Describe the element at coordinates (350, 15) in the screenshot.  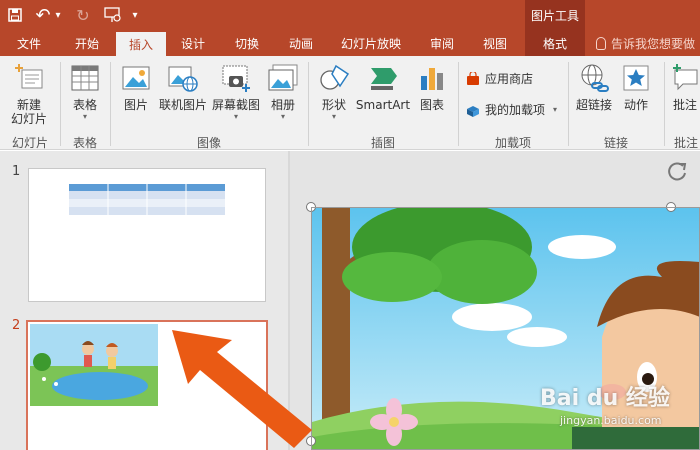
I see `title-bar: ↶ ▾ ↻ ▾ 图片工具` at that location.